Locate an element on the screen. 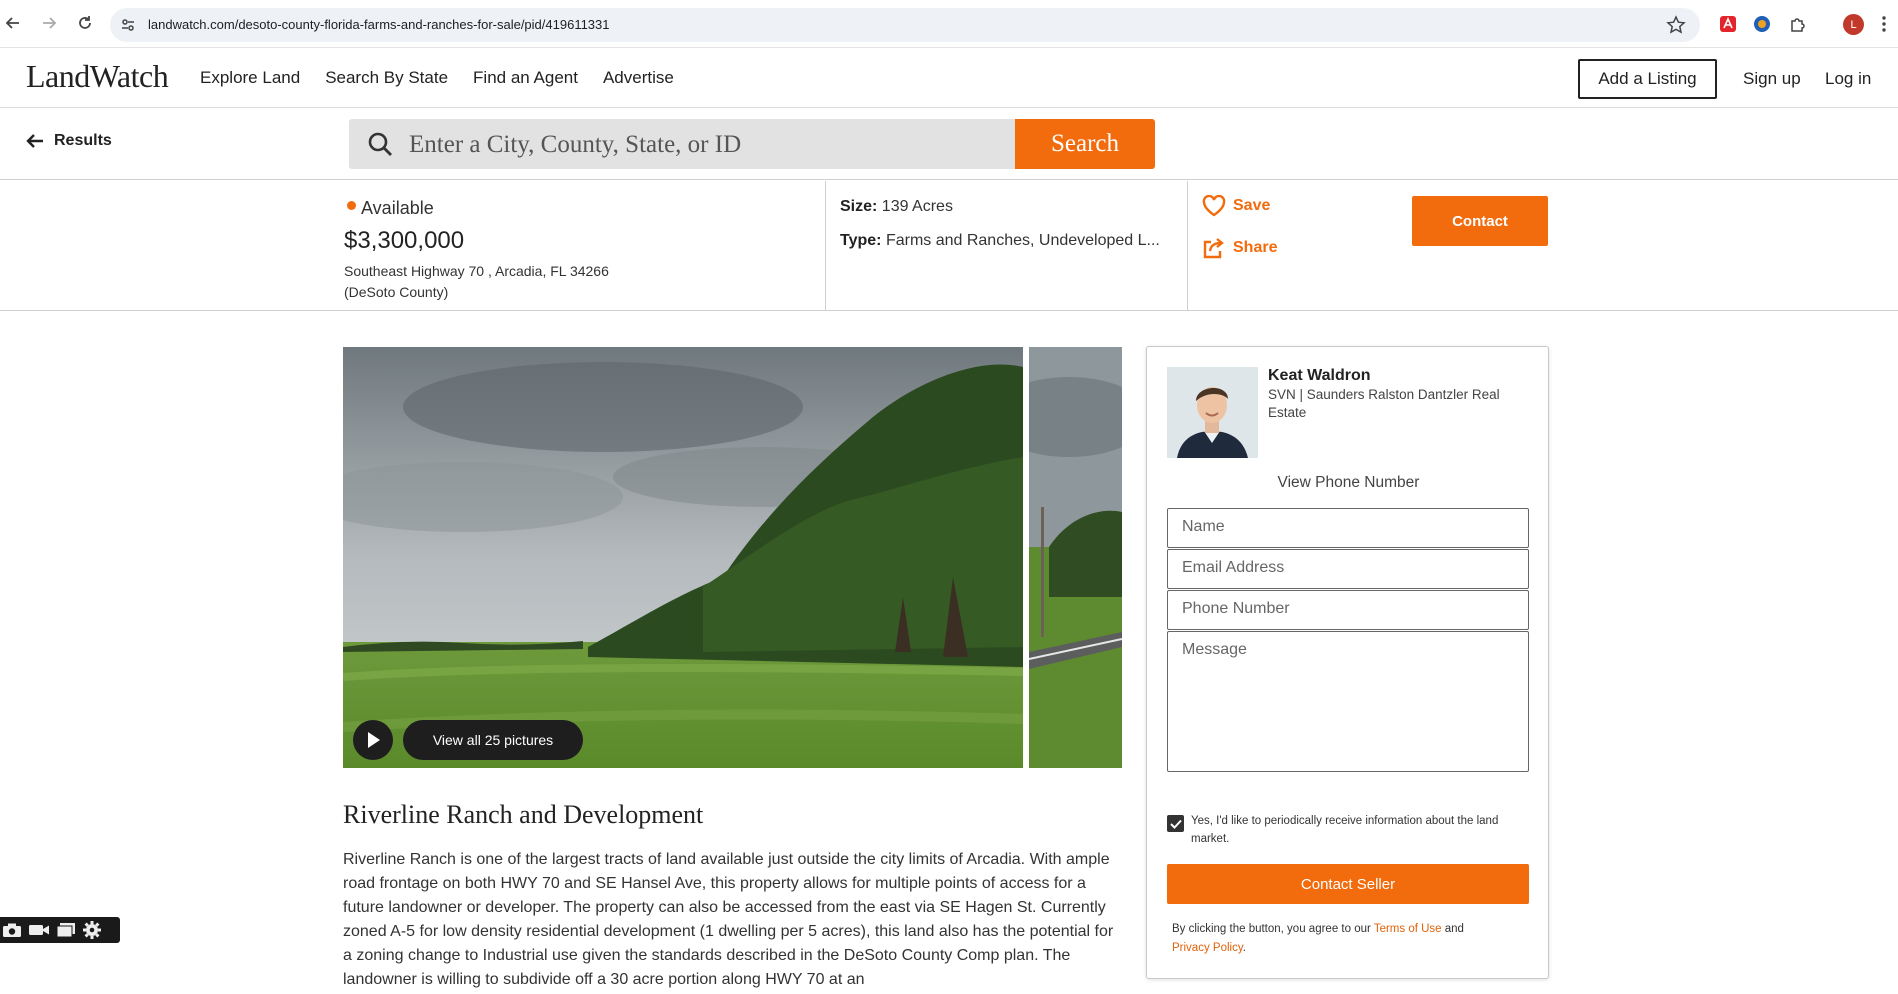  play-video-button is located at coordinates (373, 740).